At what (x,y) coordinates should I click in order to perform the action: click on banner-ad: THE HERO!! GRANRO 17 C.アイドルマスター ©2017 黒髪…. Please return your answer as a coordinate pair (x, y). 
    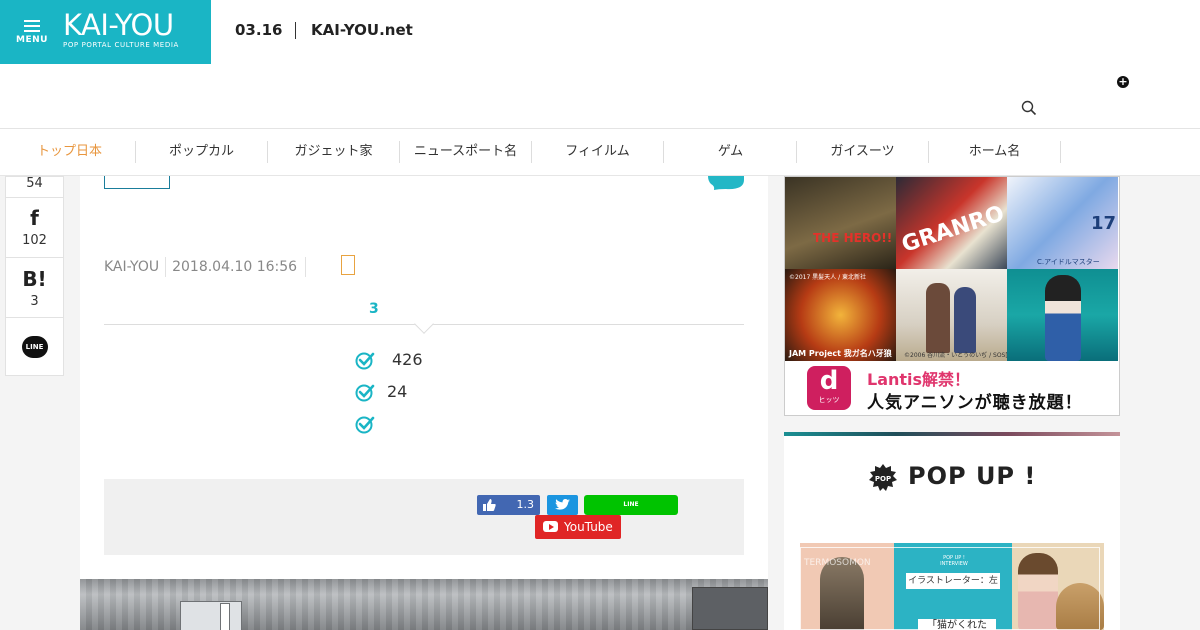
    Looking at the image, I should click on (952, 296).